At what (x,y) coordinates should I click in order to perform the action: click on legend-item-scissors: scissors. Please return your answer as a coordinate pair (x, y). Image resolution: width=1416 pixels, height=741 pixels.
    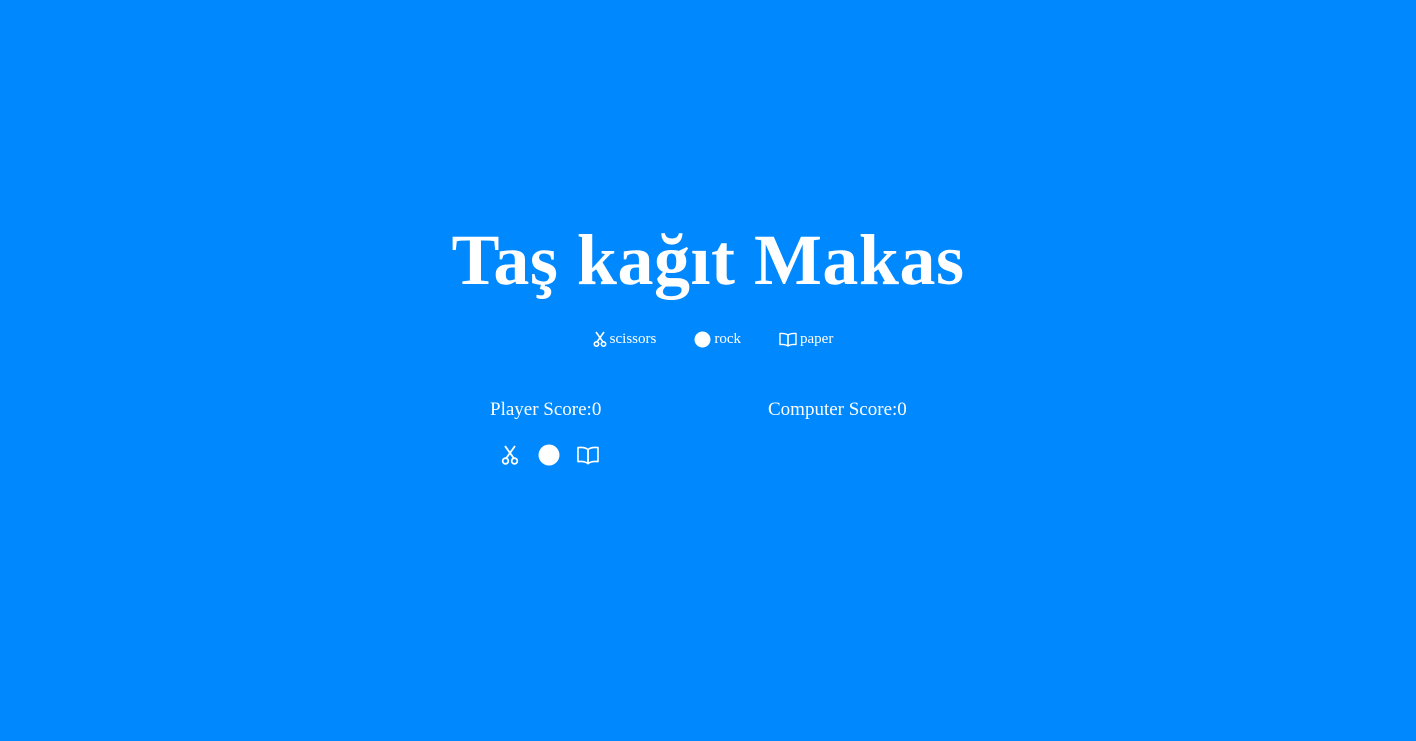
    Looking at the image, I should click on (625, 339).